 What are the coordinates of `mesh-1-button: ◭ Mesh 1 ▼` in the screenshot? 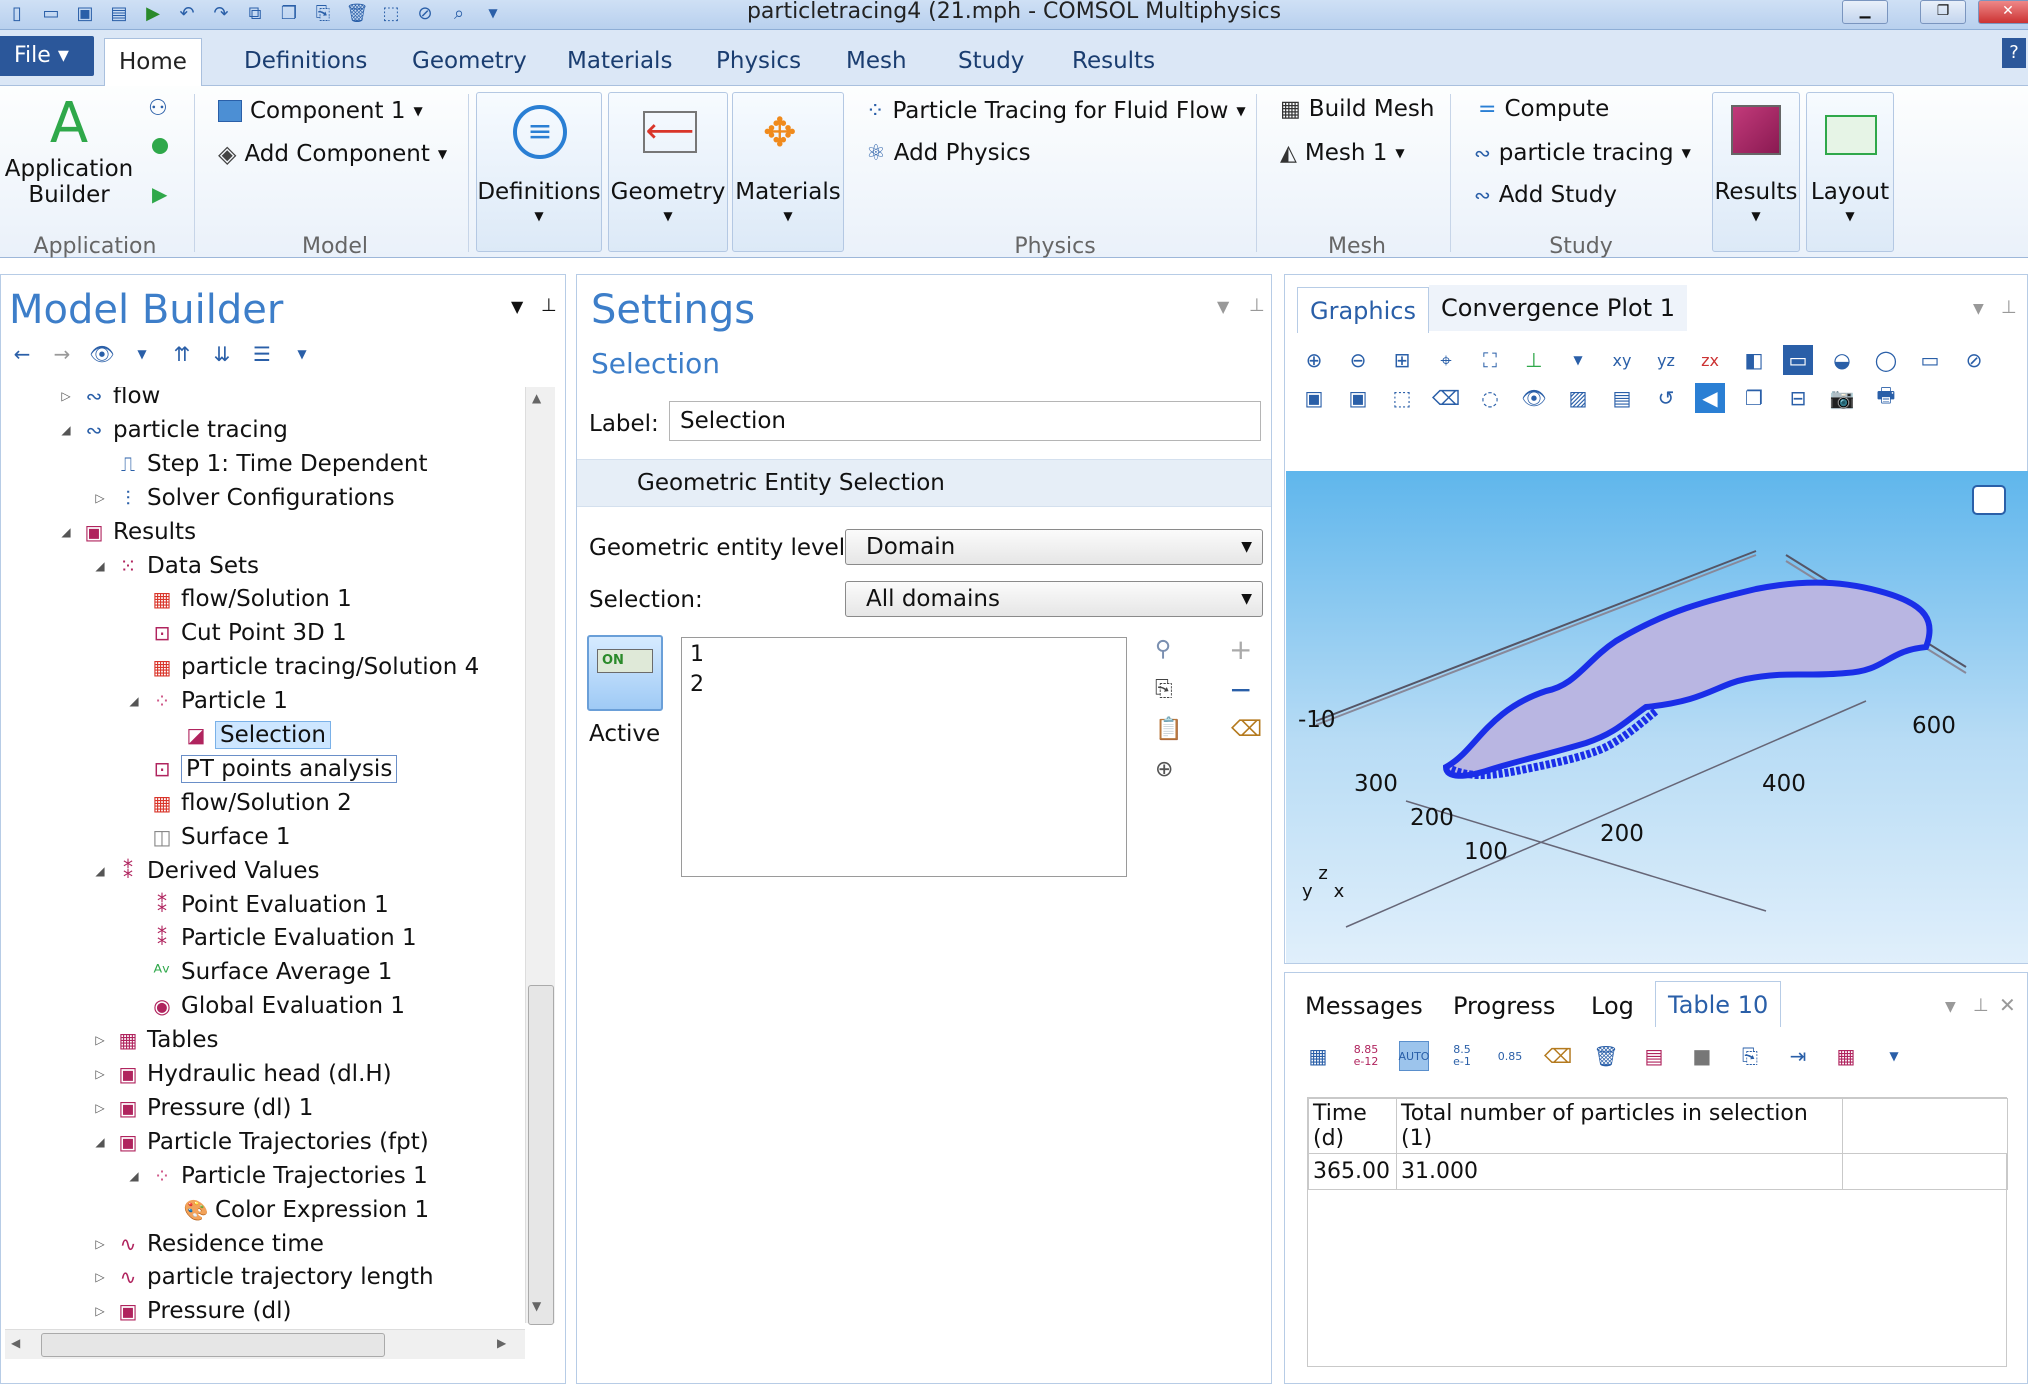 It's located at (1342, 153).